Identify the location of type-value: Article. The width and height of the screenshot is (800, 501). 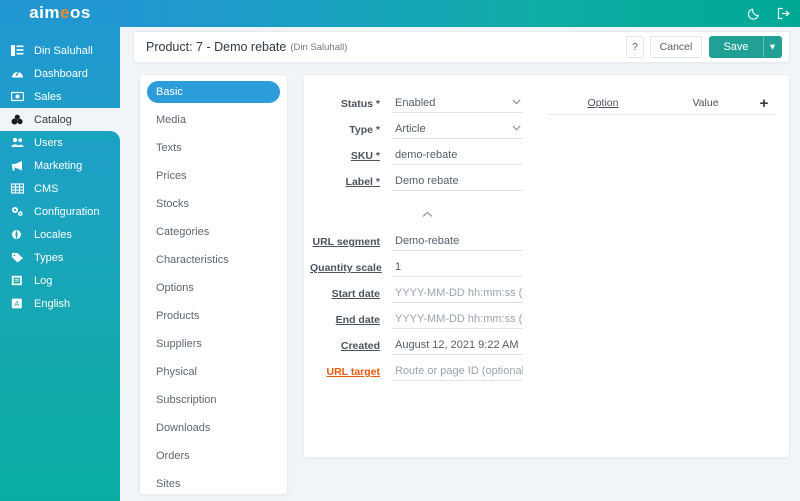
(410, 129).